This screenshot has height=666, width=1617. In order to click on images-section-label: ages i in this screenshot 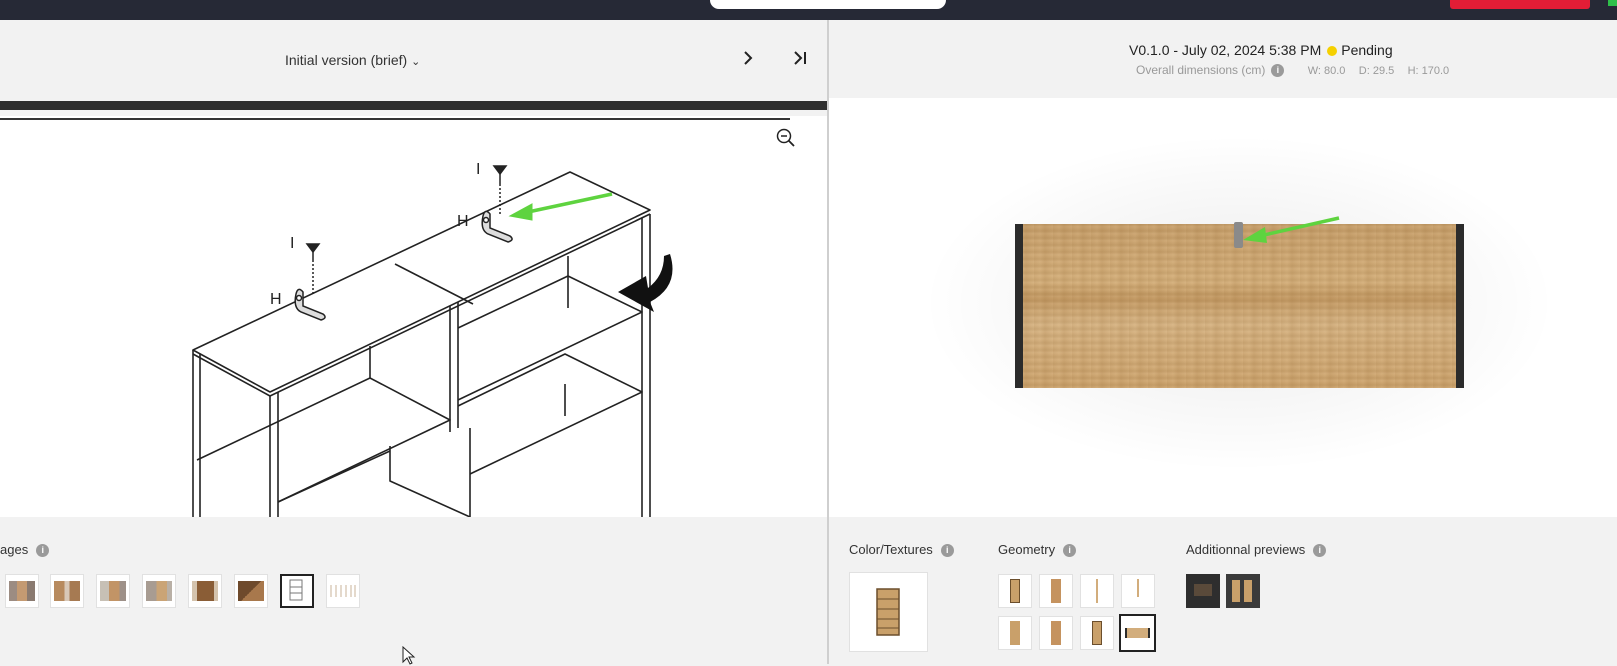, I will do `click(25, 550)`.